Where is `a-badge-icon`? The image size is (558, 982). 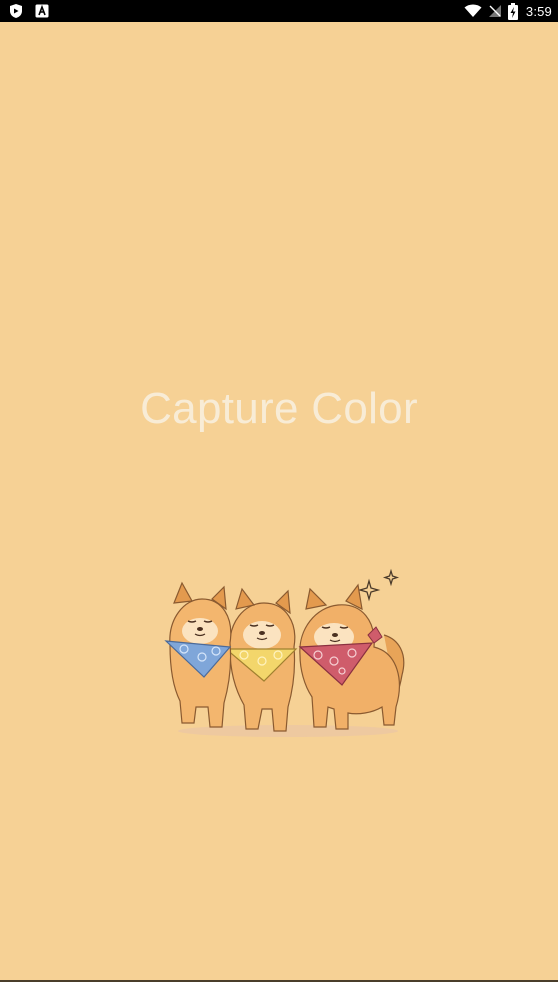 a-badge-icon is located at coordinates (42, 11).